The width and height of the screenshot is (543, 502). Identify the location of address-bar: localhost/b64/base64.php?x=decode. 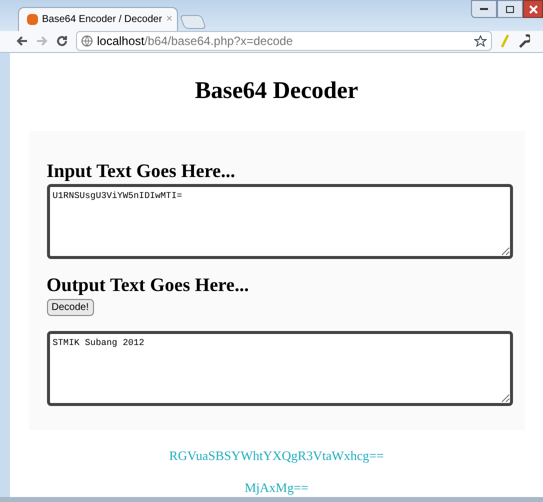
(284, 41).